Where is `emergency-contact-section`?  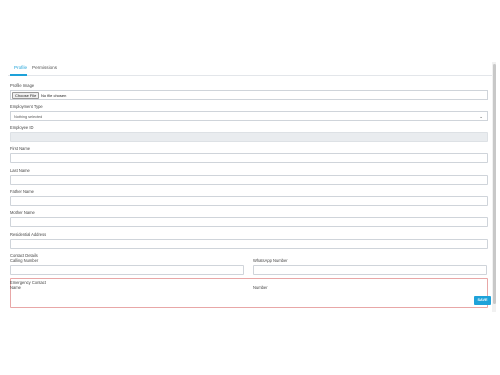
emergency-contact-section is located at coordinates (249, 293).